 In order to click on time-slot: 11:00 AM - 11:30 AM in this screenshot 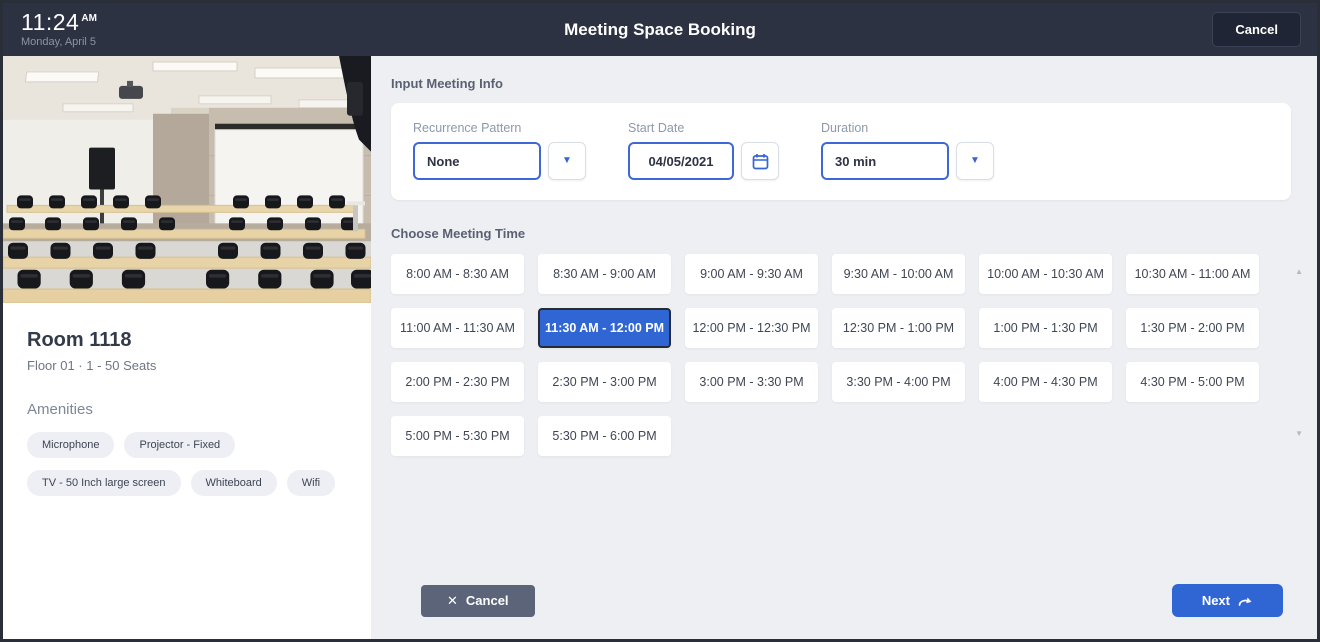, I will do `click(457, 328)`.